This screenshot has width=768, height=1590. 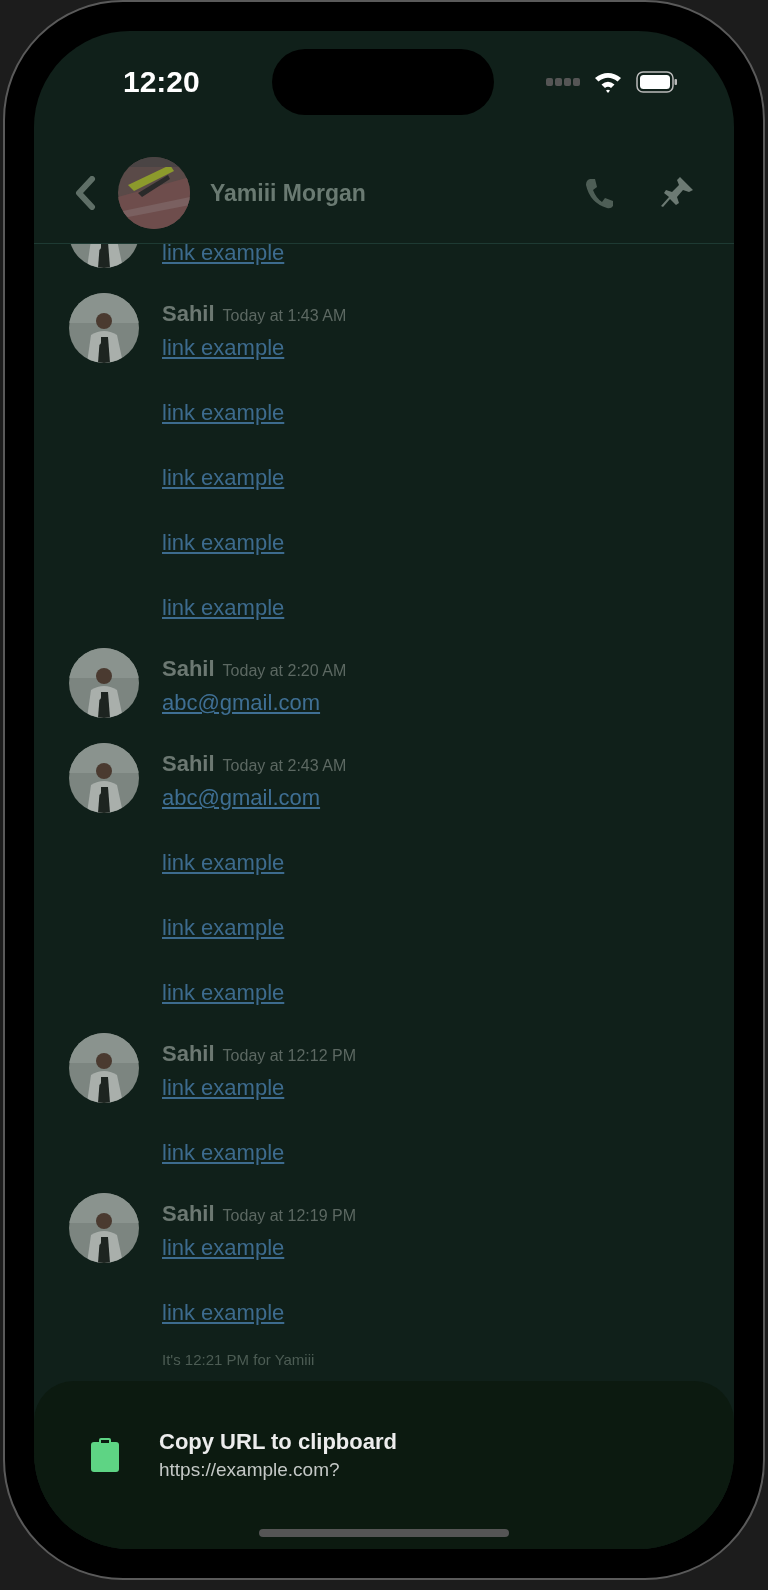 What do you see at coordinates (677, 193) in the screenshot?
I see `pin-icon` at bounding box center [677, 193].